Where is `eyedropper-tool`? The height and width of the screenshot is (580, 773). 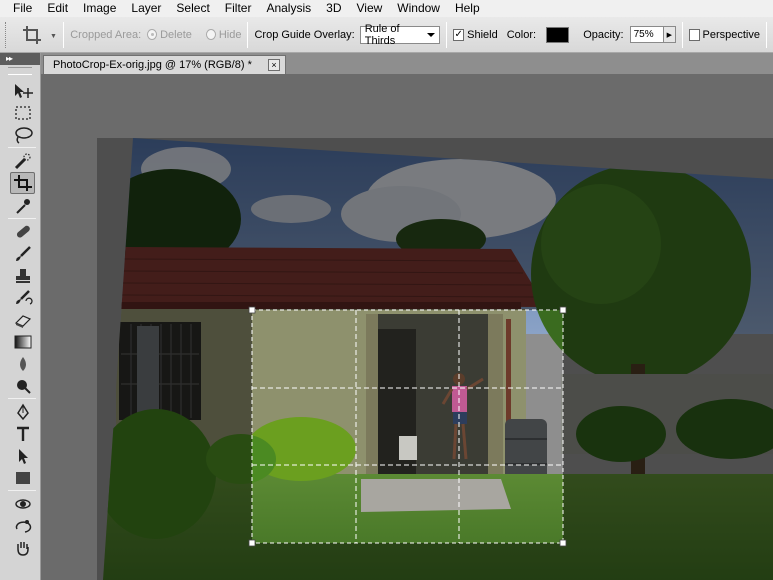 eyedropper-tool is located at coordinates (22, 206).